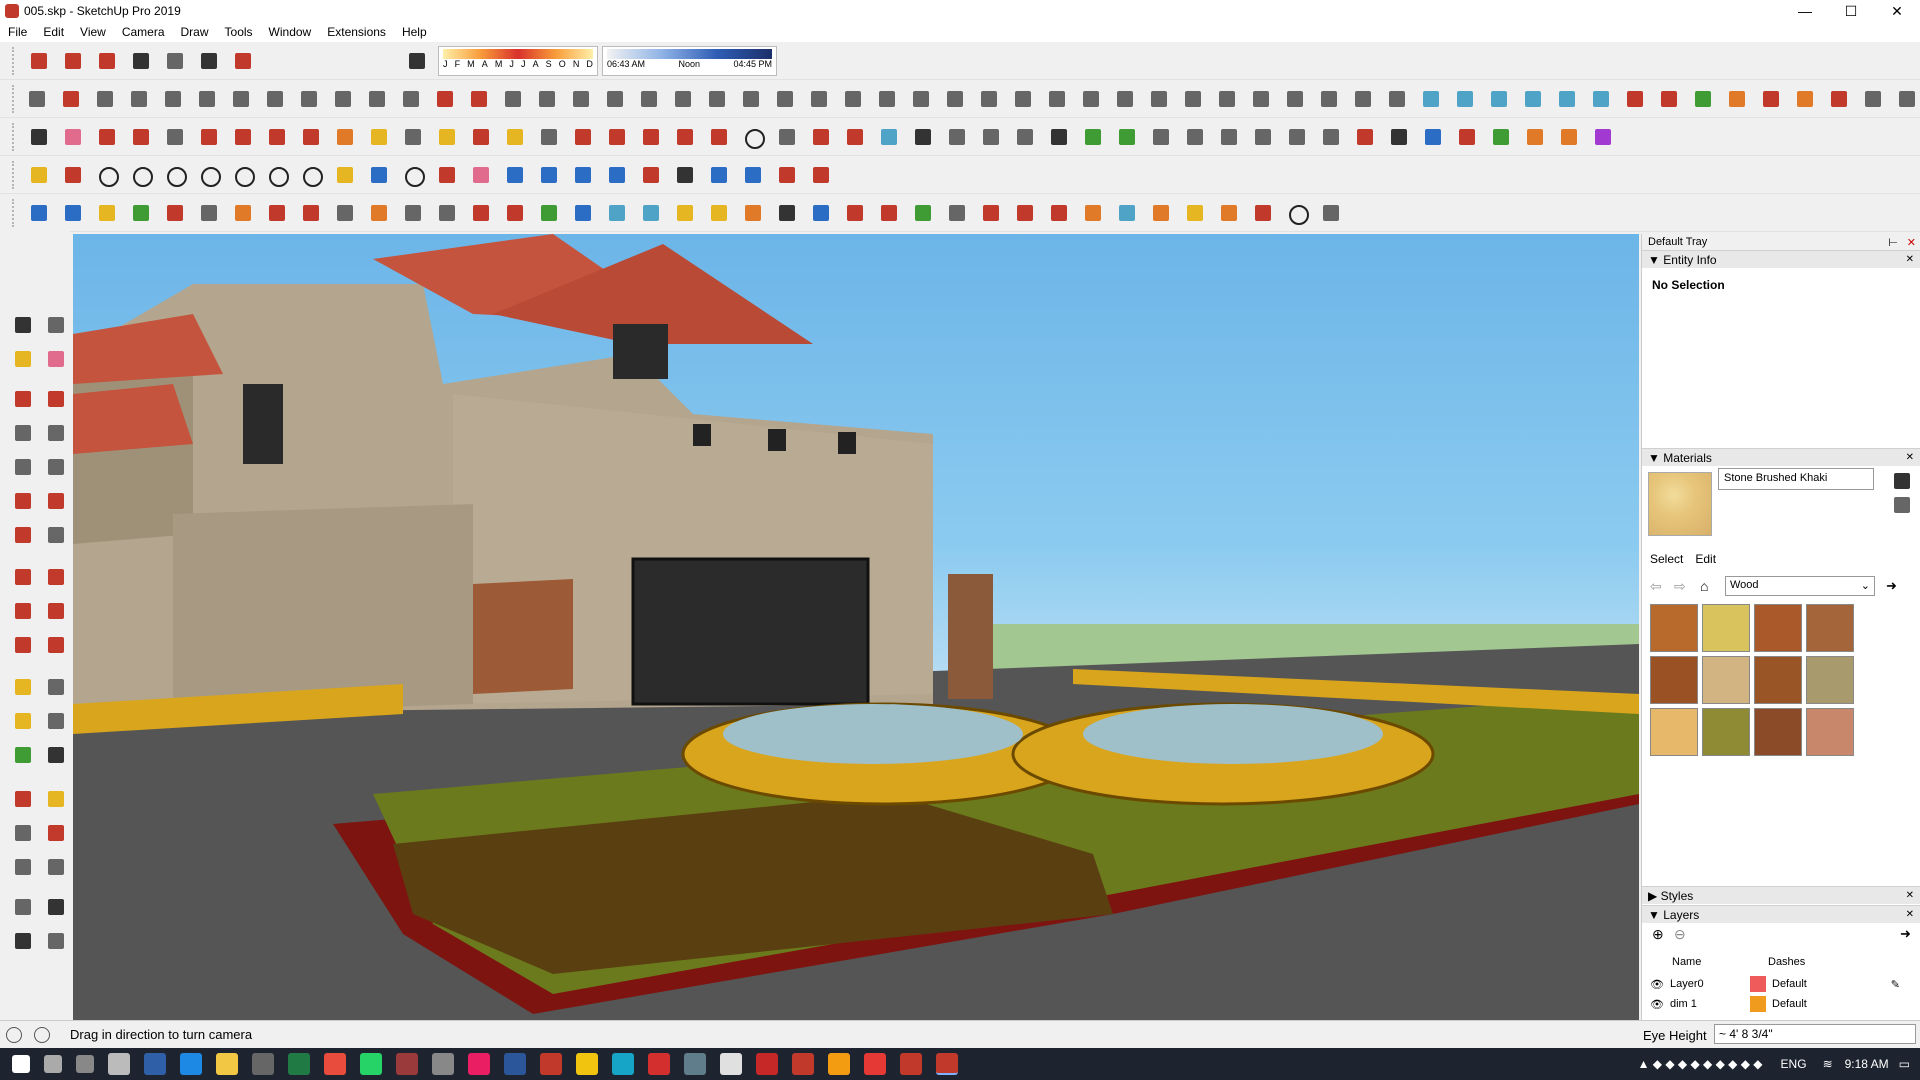 Image resolution: width=1920 pixels, height=1080 pixels. Describe the element at coordinates (23, 687) in the screenshot. I see `tape-tool-icon` at that location.